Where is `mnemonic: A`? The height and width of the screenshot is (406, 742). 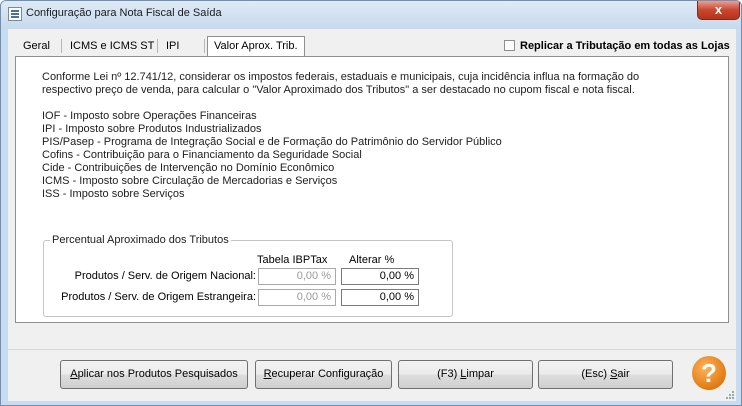
mnemonic: A is located at coordinates (74, 374).